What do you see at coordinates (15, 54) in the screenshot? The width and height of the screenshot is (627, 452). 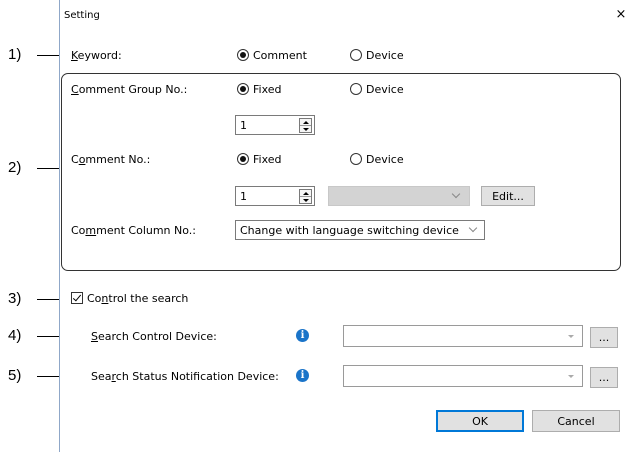 I see `callout-1: 1)` at bounding box center [15, 54].